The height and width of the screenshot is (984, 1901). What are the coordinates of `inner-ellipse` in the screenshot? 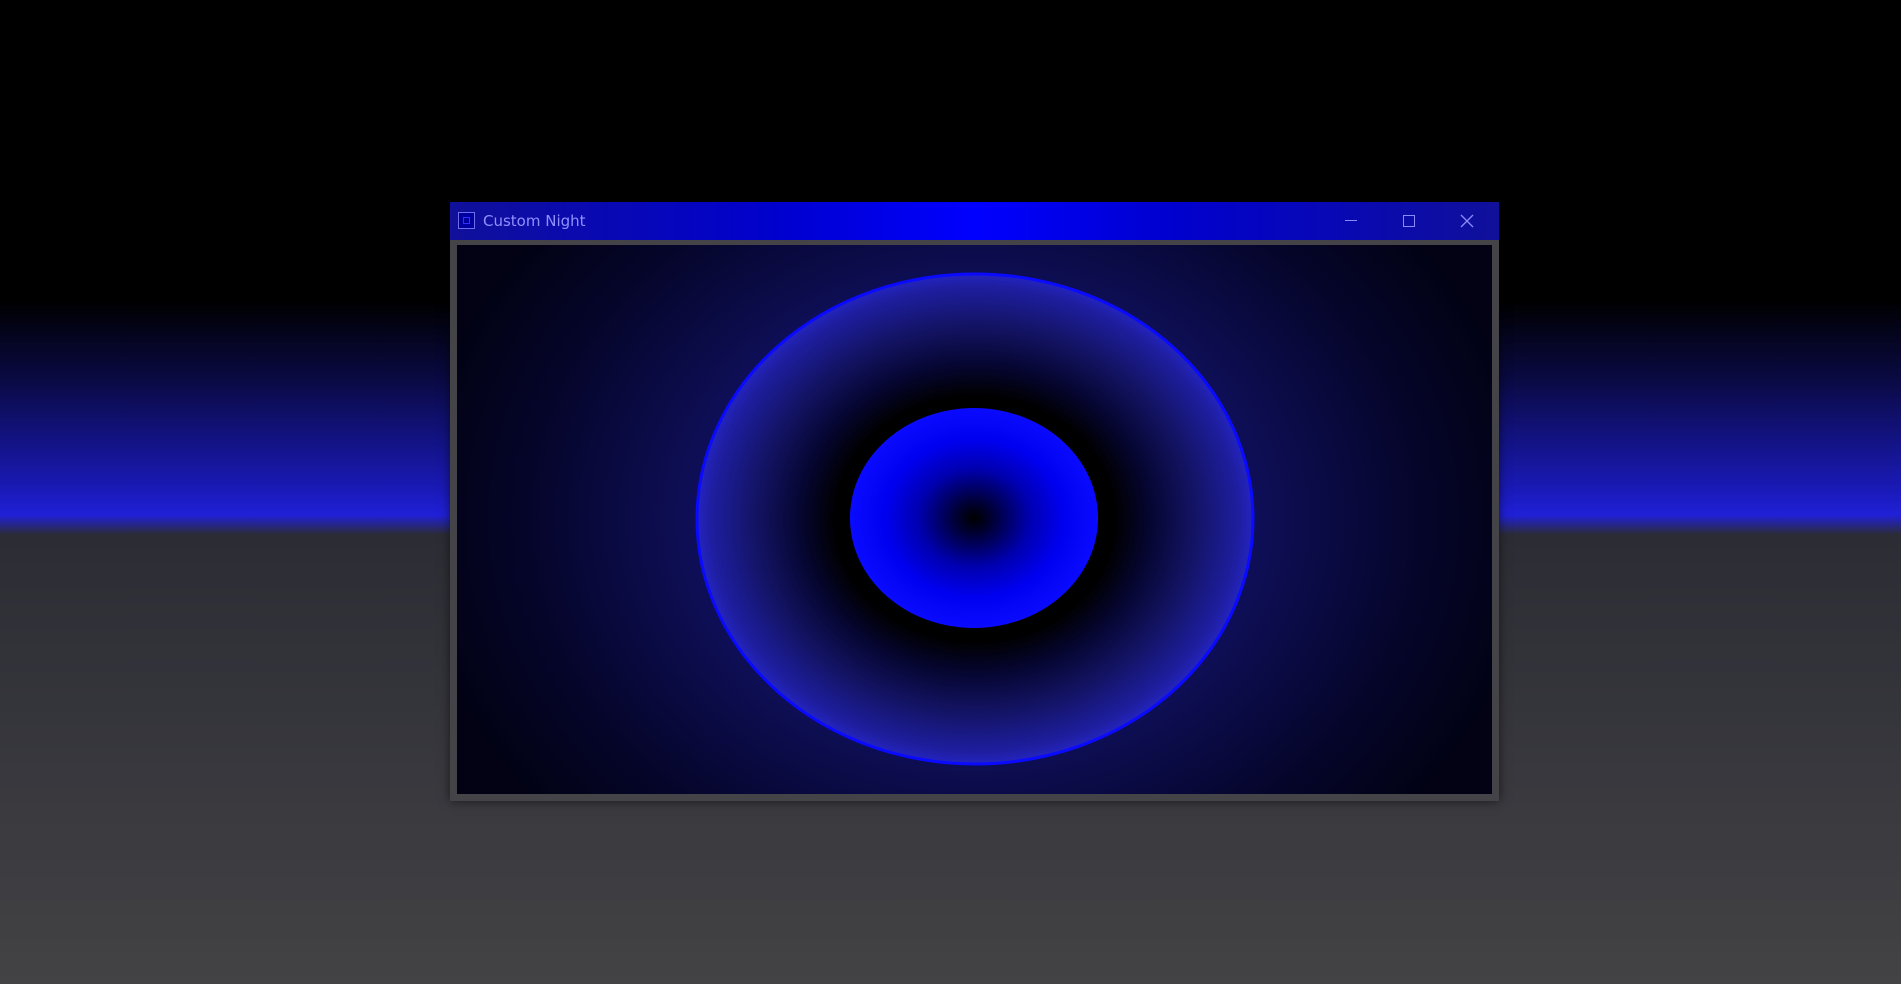 It's located at (974, 518).